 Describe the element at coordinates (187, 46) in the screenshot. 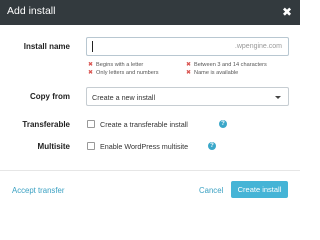

I see `install-name-input: .wpengine.com` at that location.